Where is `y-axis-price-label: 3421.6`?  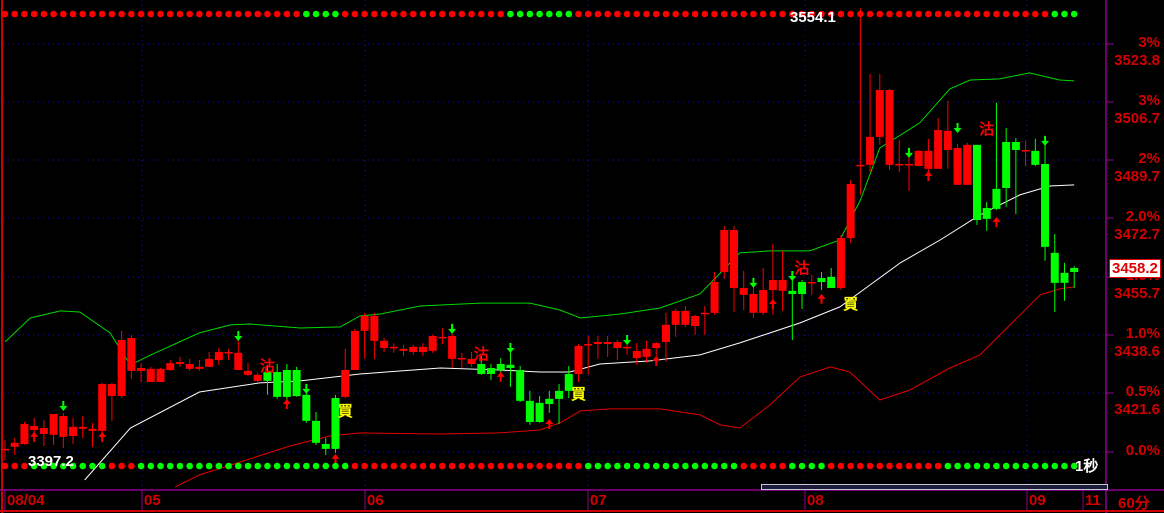 y-axis-price-label: 3421.6 is located at coordinates (1137, 409).